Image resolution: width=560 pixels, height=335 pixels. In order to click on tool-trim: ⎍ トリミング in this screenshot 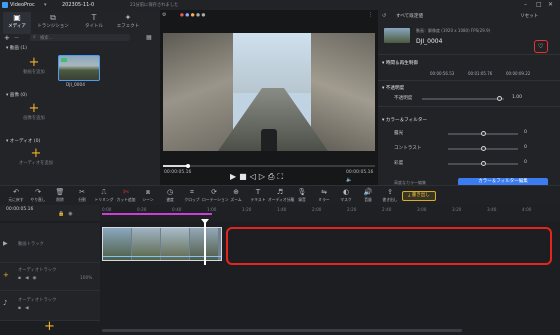, I will do `click(104, 195)`.